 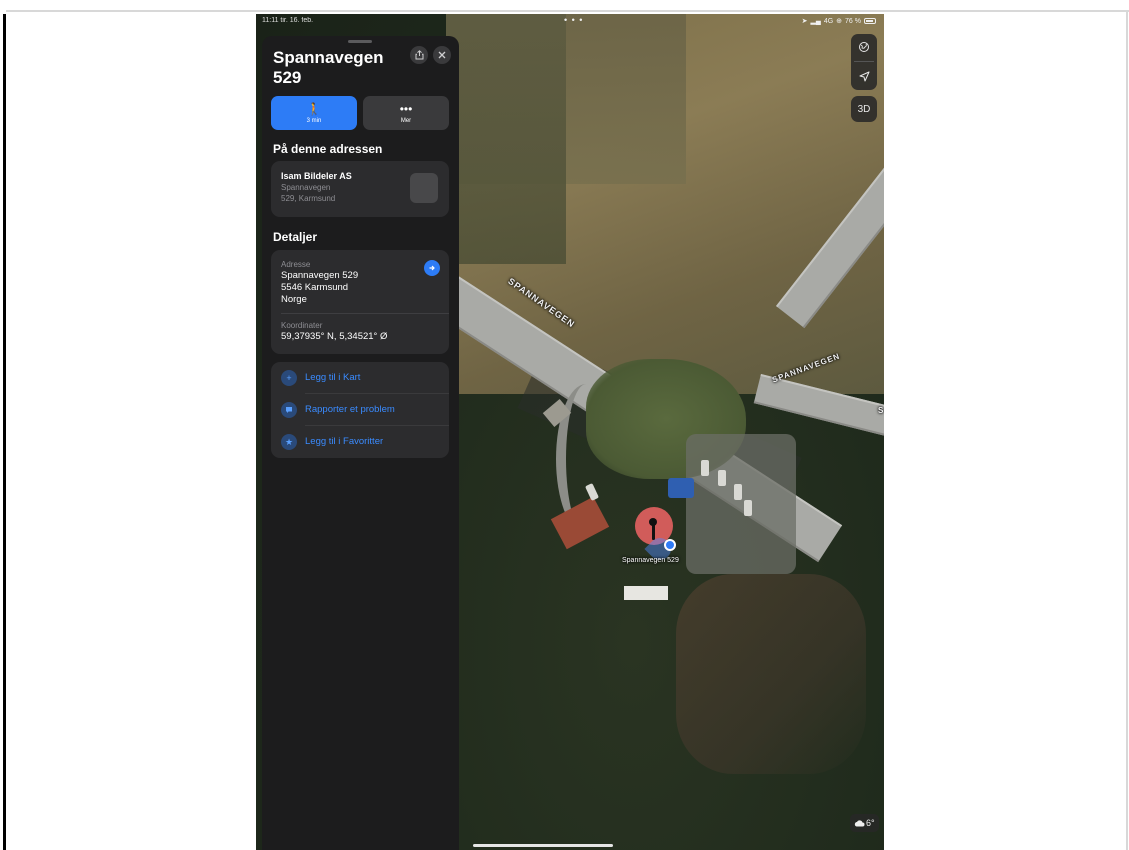 What do you see at coordinates (864, 109) in the screenshot?
I see `3d-toggle-button: 3D` at bounding box center [864, 109].